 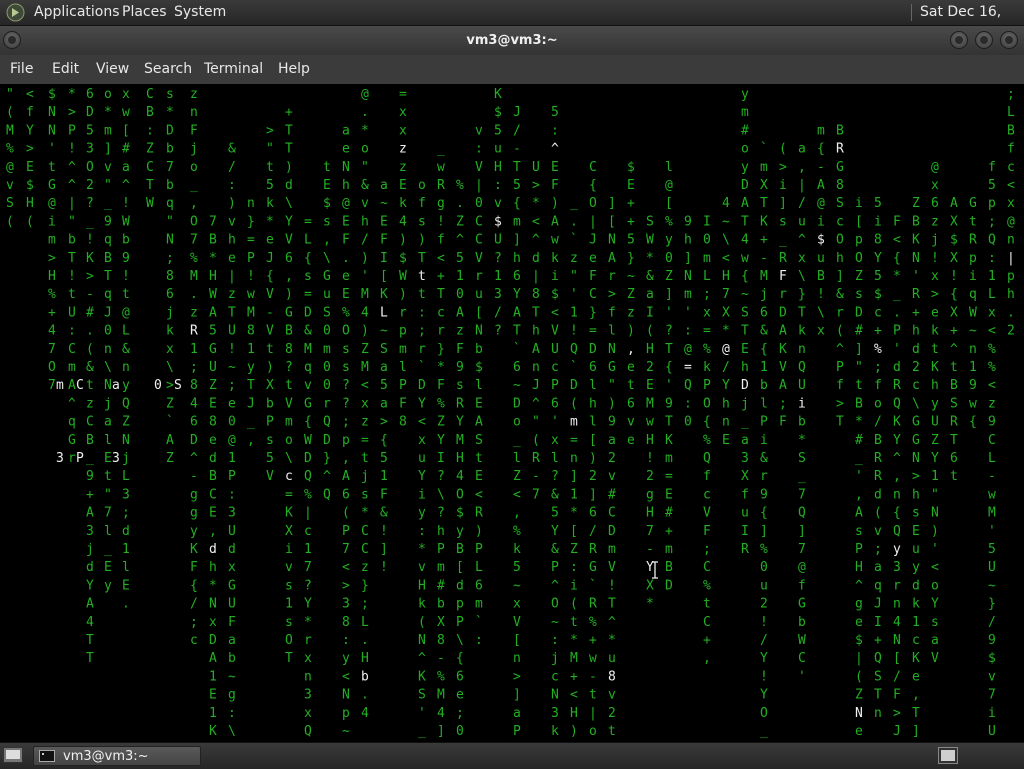 What do you see at coordinates (897, 476) in the screenshot?
I see `matrix-glyph: ,` at bounding box center [897, 476].